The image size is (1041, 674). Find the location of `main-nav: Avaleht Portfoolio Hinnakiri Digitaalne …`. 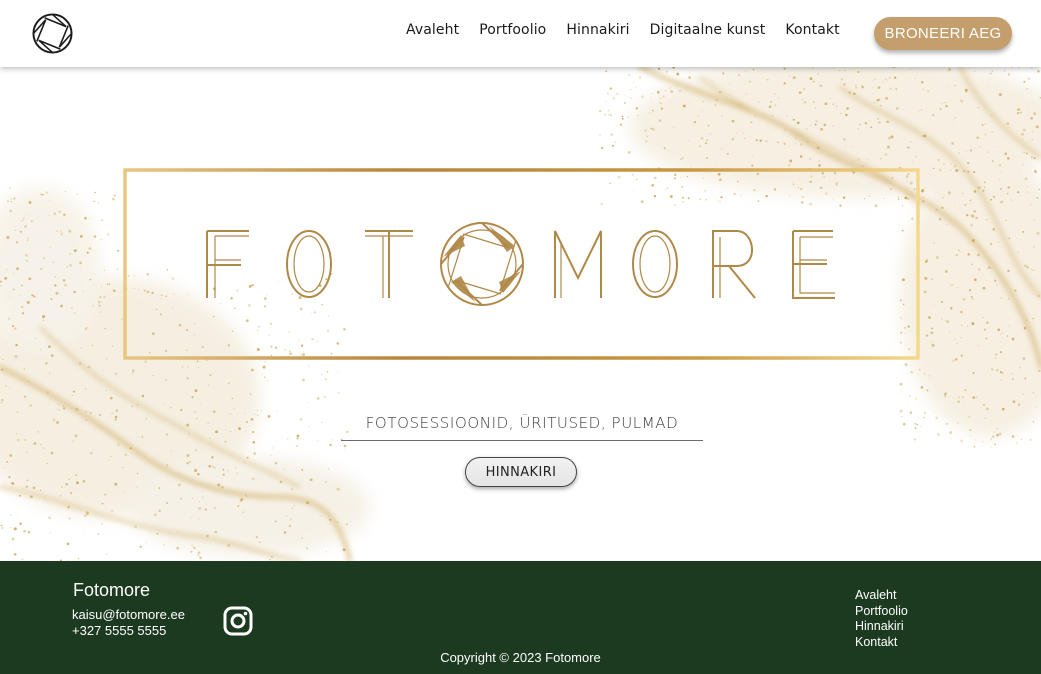

main-nav: Avaleht Portfoolio Hinnakiri Digitaalne … is located at coordinates (633, 30).